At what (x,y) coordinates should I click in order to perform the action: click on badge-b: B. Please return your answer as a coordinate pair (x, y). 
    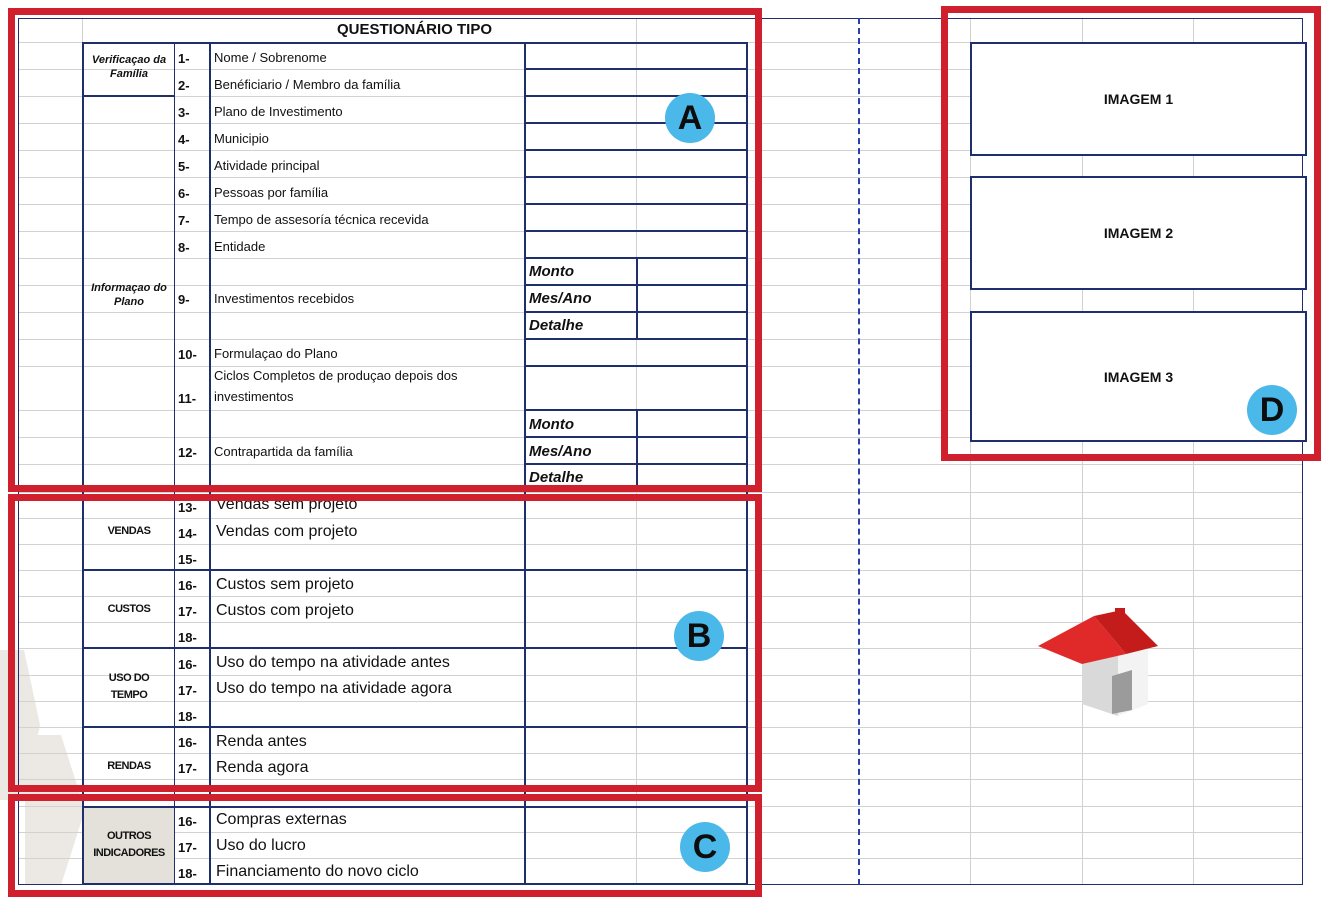
    Looking at the image, I should click on (699, 636).